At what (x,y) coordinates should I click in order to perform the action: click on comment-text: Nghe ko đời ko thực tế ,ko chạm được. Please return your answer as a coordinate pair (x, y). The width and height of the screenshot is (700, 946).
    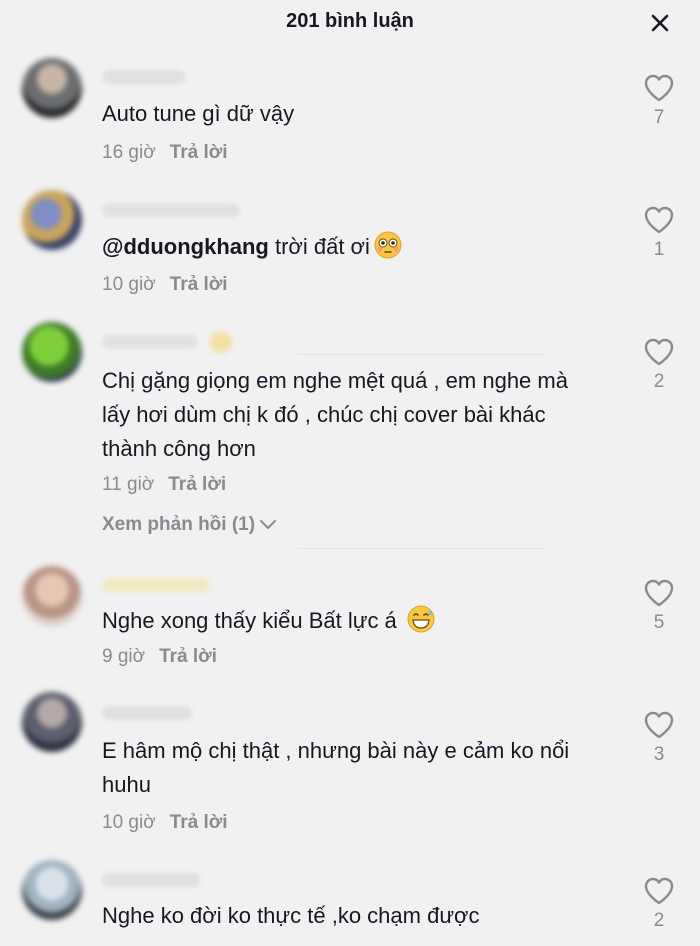
    Looking at the image, I should click on (291, 915).